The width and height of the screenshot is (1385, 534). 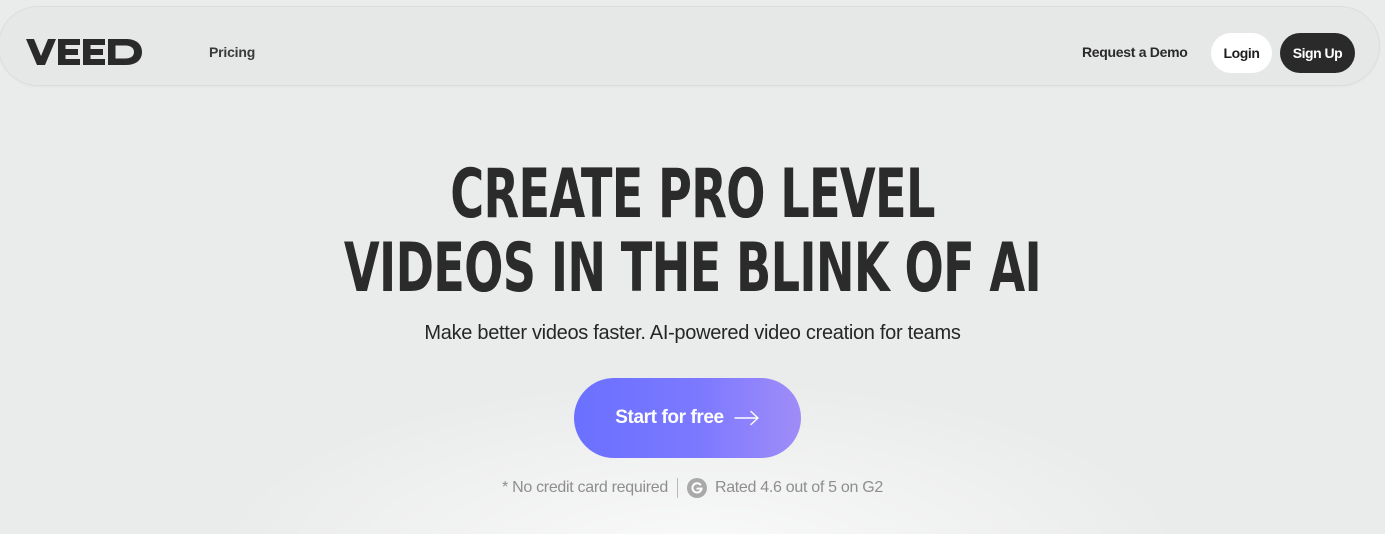 I want to click on veed-logo-wordmark, so click(x=84, y=52).